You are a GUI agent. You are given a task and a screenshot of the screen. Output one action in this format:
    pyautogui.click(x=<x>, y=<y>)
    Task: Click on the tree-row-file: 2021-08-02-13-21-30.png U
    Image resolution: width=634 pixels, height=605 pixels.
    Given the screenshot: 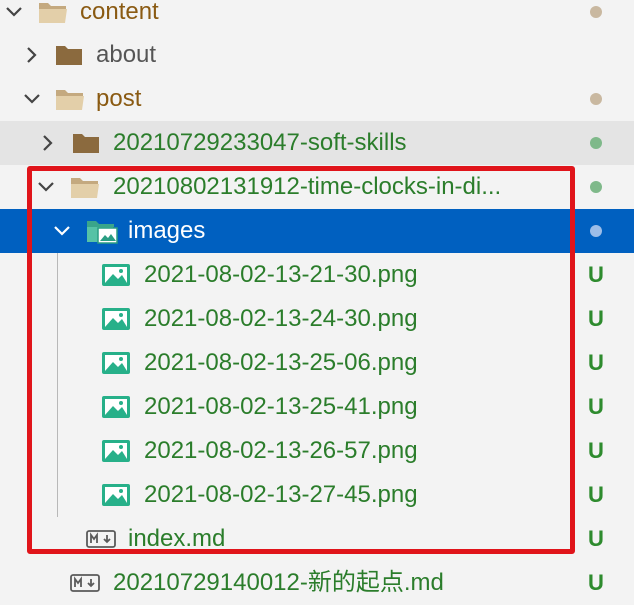 What is the action you would take?
    pyautogui.click(x=317, y=275)
    